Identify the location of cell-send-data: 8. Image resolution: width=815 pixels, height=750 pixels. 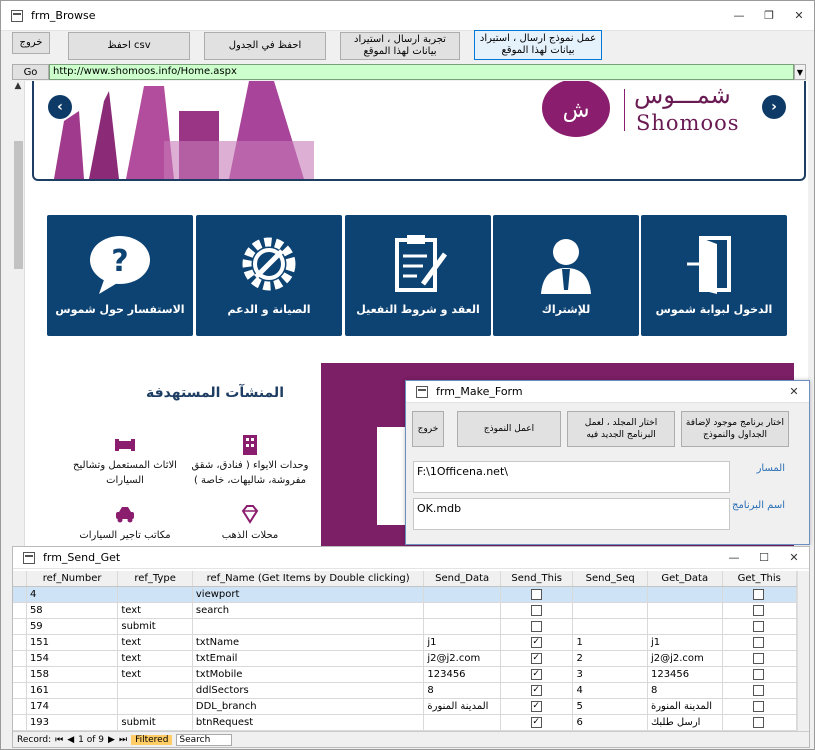
(462, 690).